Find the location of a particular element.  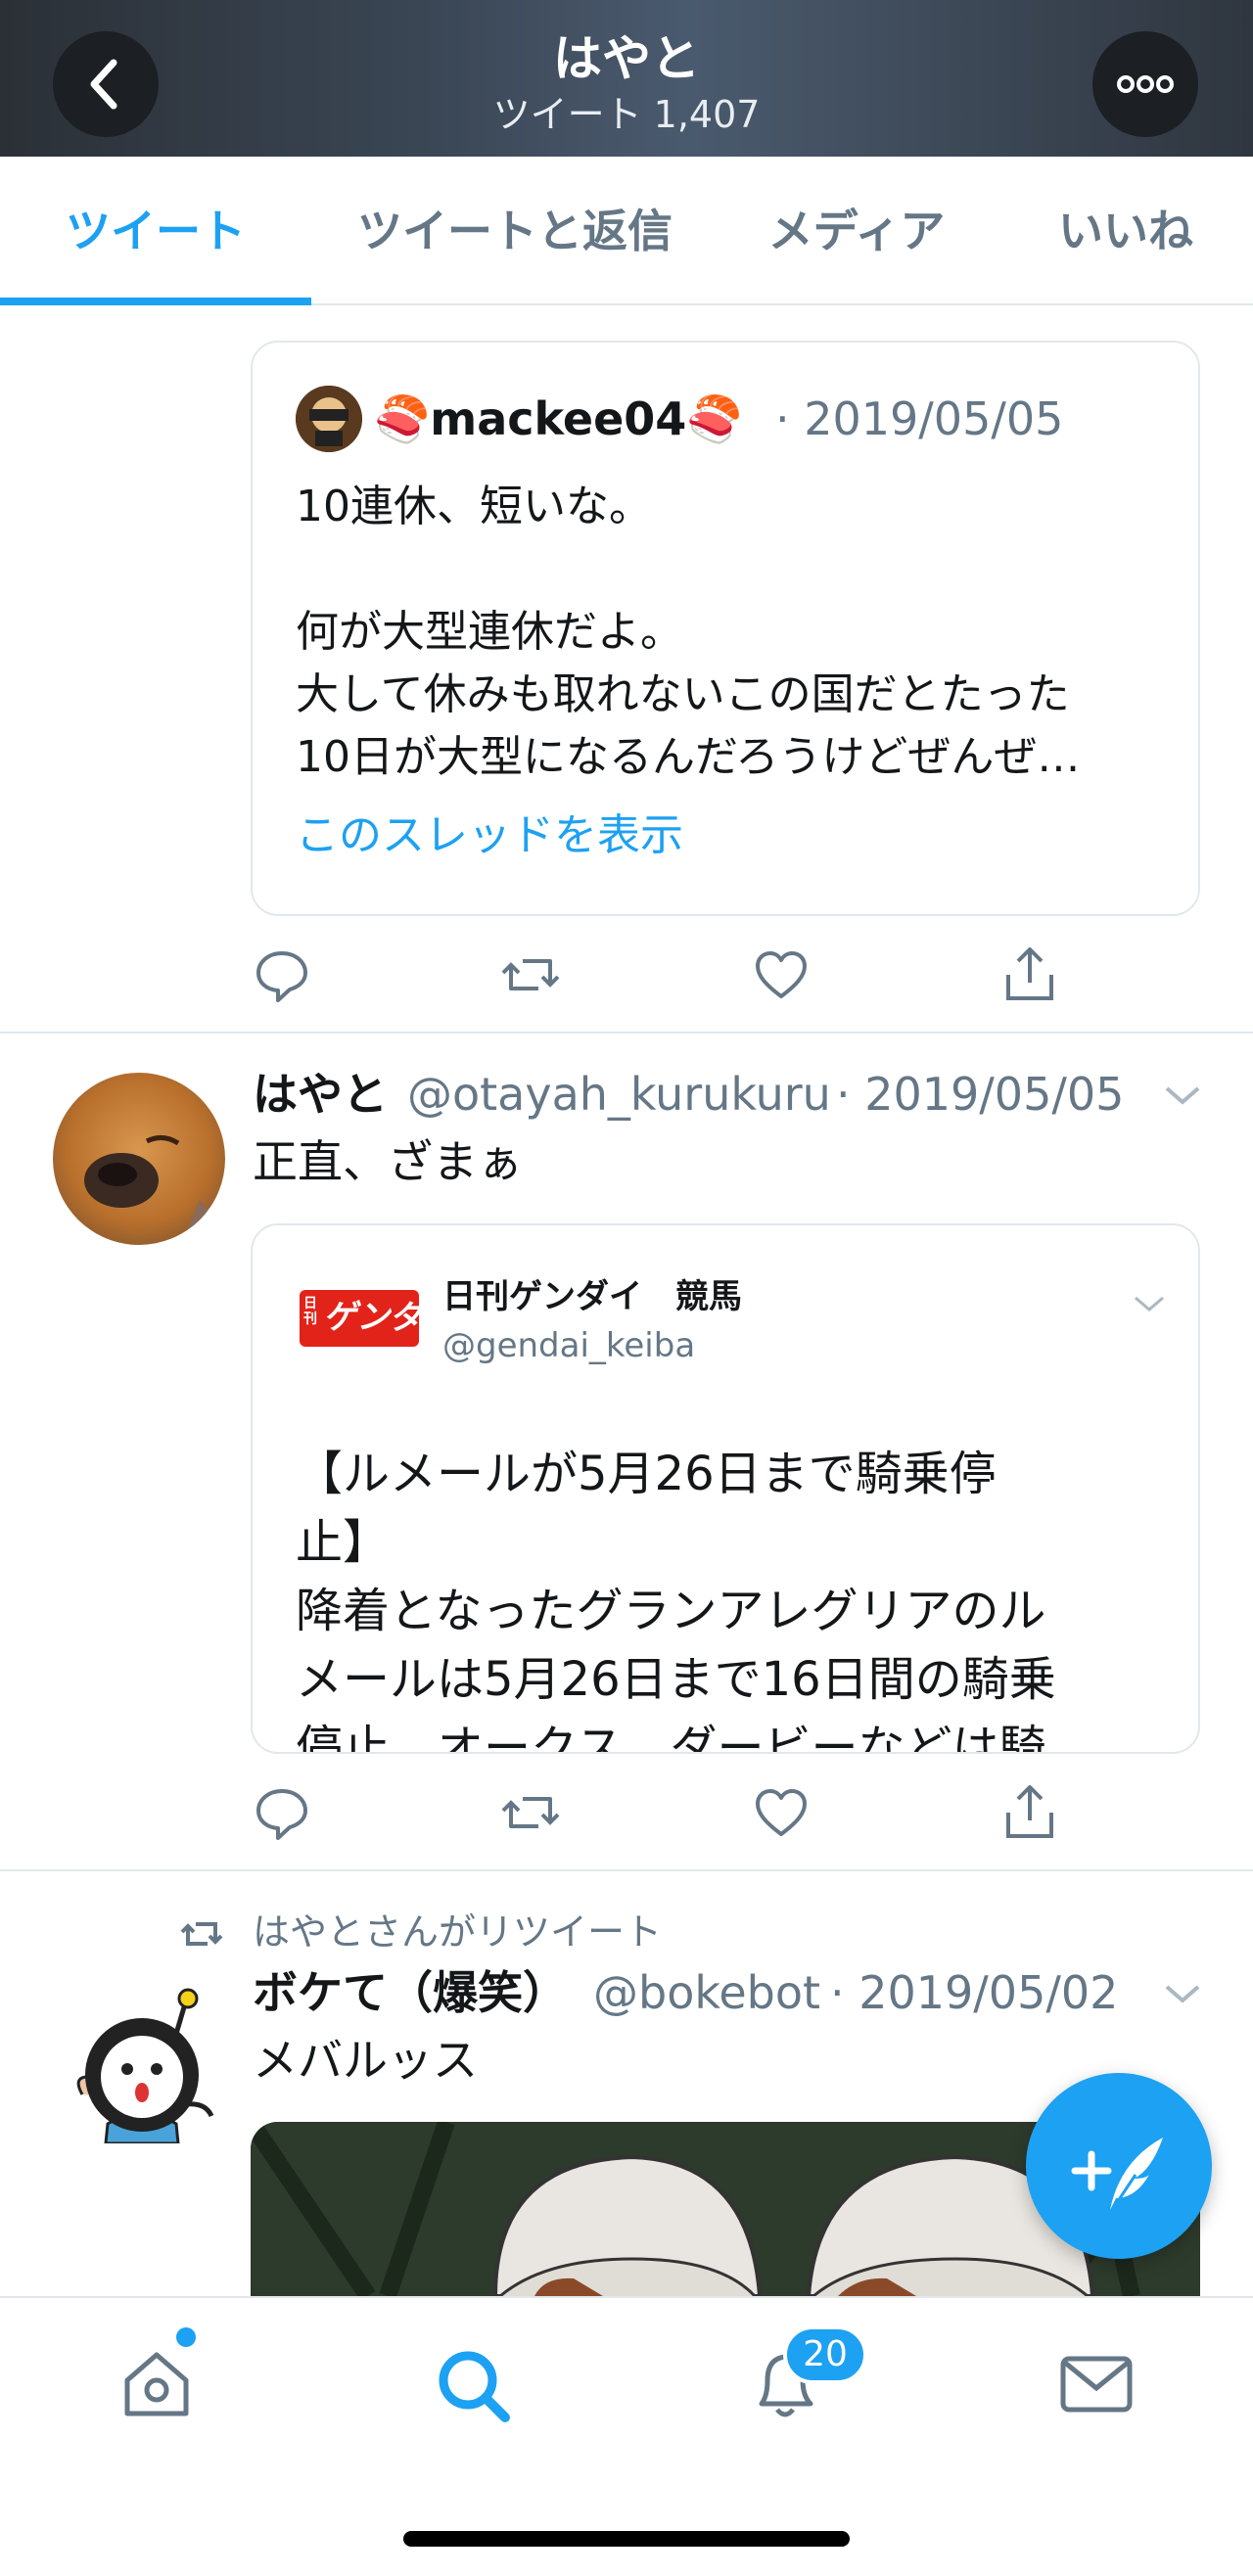

tab-tweets: ツイート is located at coordinates (155, 231).